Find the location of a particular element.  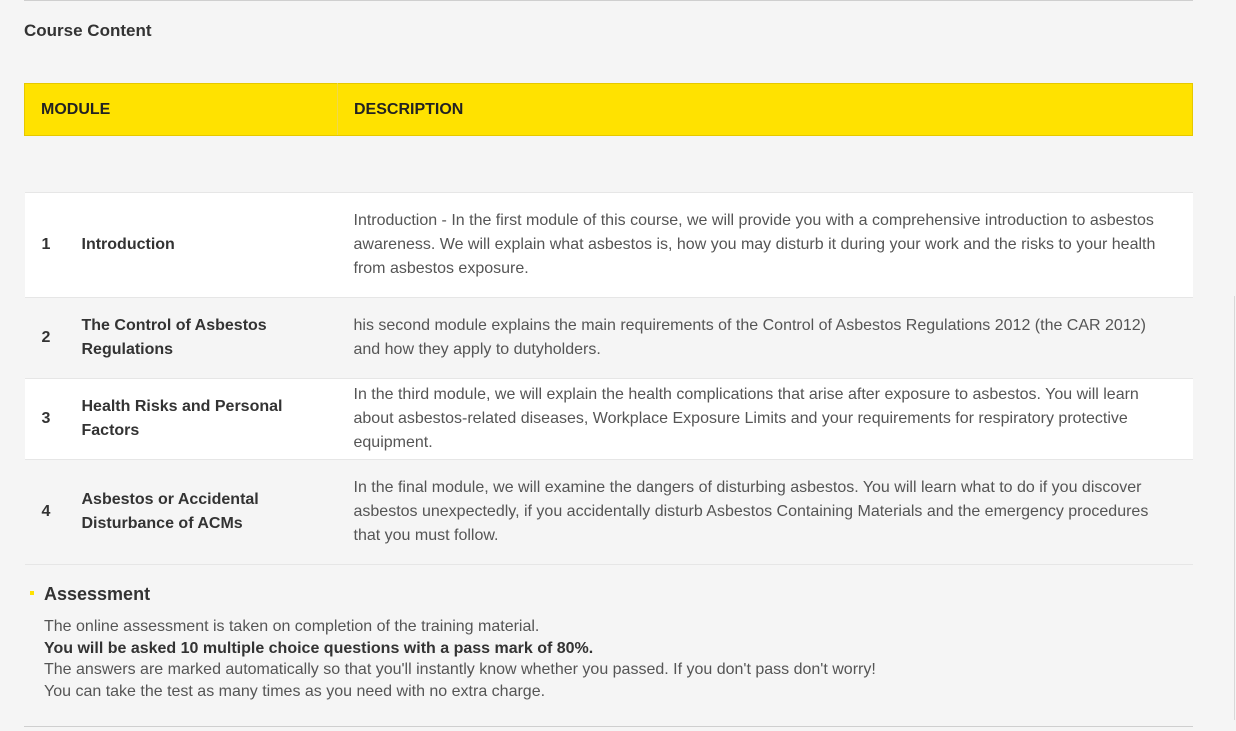

module-cell: 3 Health Risks and Personal Factors is located at coordinates (181, 419).